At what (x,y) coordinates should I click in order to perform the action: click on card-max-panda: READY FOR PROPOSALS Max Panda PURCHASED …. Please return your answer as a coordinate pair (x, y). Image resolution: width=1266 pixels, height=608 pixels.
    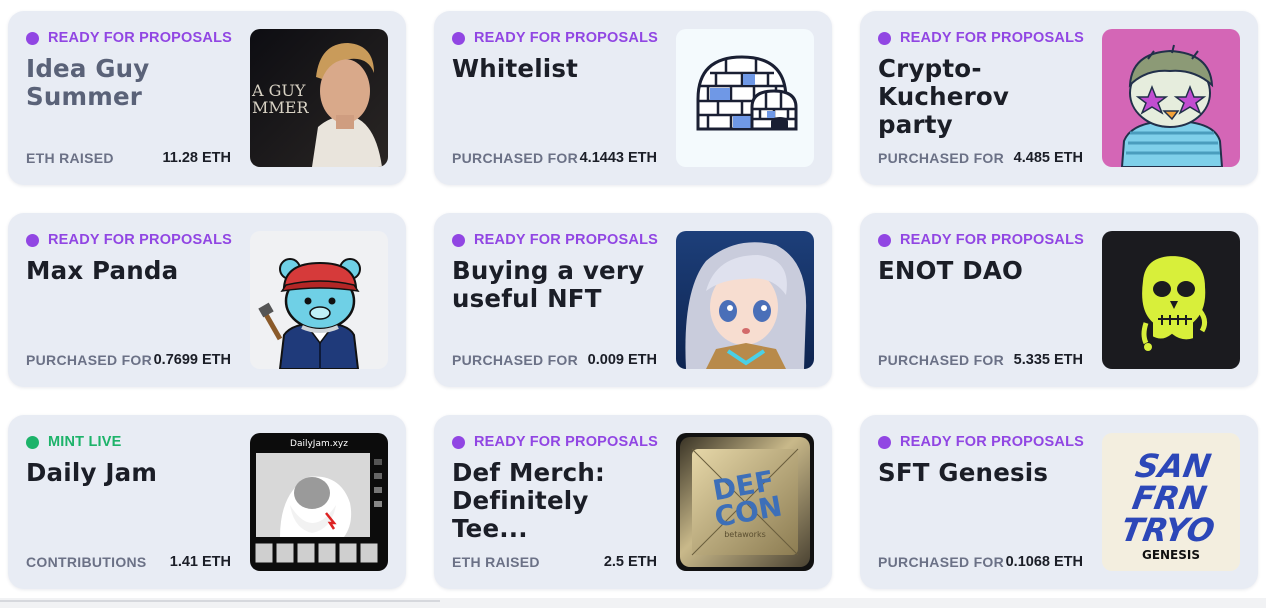
    Looking at the image, I should click on (207, 300).